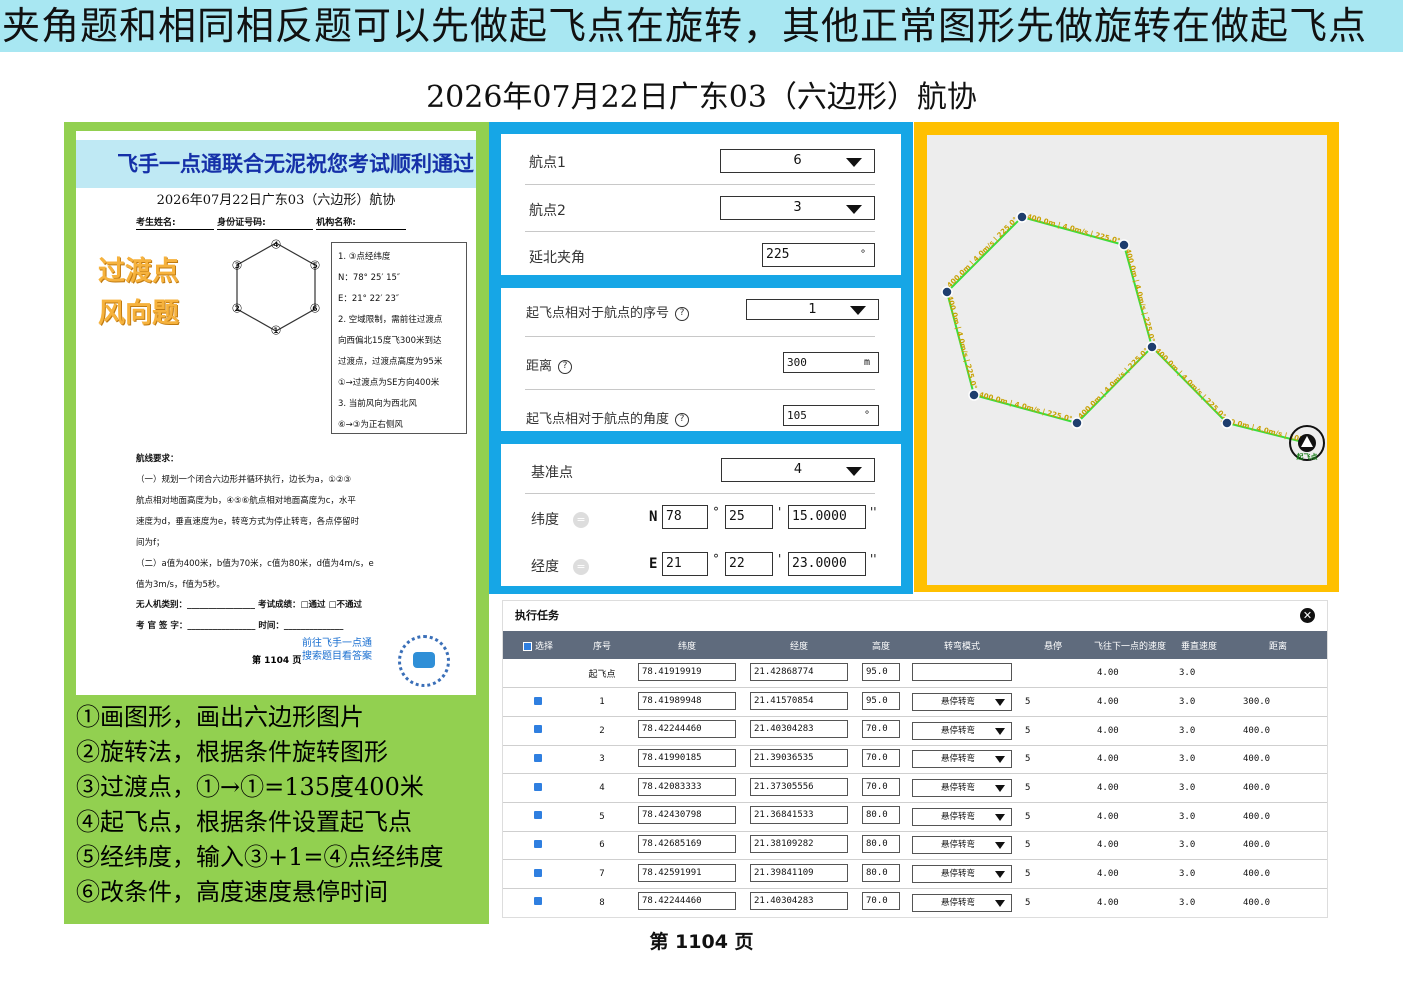  I want to click on lon-input: 21.39036535, so click(799, 757).